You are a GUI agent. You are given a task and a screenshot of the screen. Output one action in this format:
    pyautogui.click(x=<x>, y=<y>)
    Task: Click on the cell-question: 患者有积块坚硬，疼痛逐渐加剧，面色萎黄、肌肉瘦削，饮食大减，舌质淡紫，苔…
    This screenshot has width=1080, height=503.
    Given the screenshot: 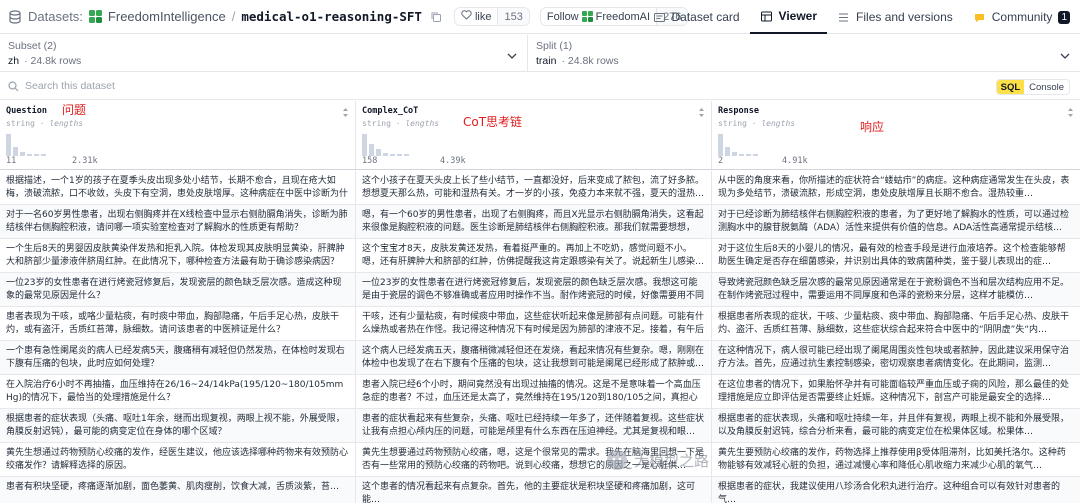 What is the action you would take?
    pyautogui.click(x=178, y=490)
    